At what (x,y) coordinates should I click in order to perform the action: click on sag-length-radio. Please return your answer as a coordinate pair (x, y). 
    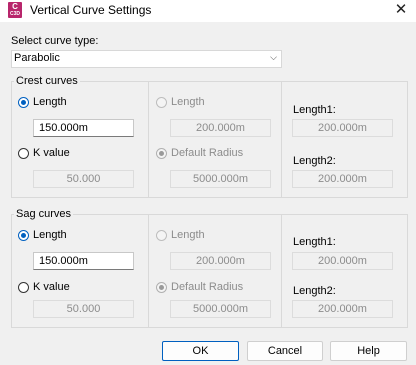
    Looking at the image, I should click on (23, 235).